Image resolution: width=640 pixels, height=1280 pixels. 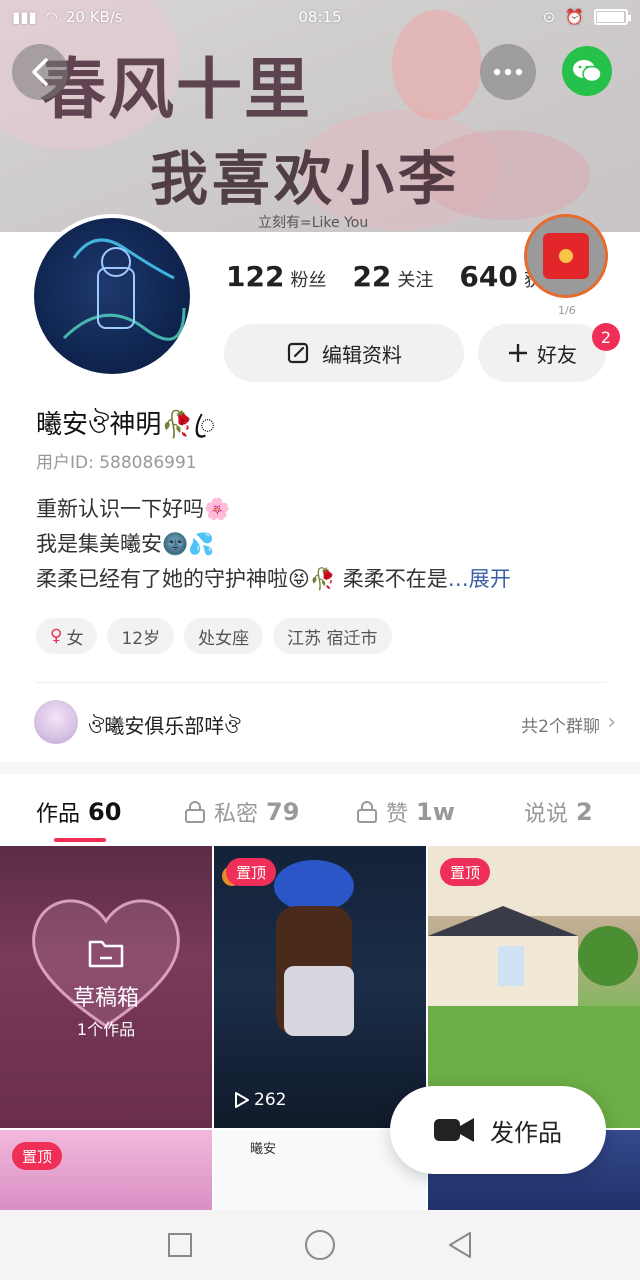 I want to click on post-work-button: 发作品, so click(x=498, y=1130).